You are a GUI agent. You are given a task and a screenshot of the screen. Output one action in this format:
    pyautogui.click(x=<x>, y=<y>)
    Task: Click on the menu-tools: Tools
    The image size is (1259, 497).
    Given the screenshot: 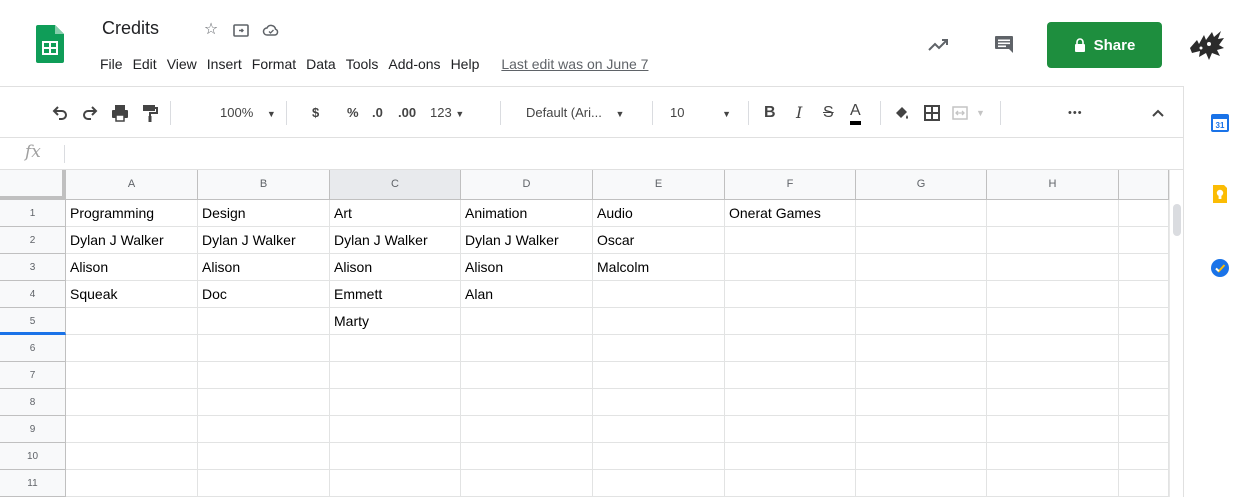 What is the action you would take?
    pyautogui.click(x=365, y=64)
    